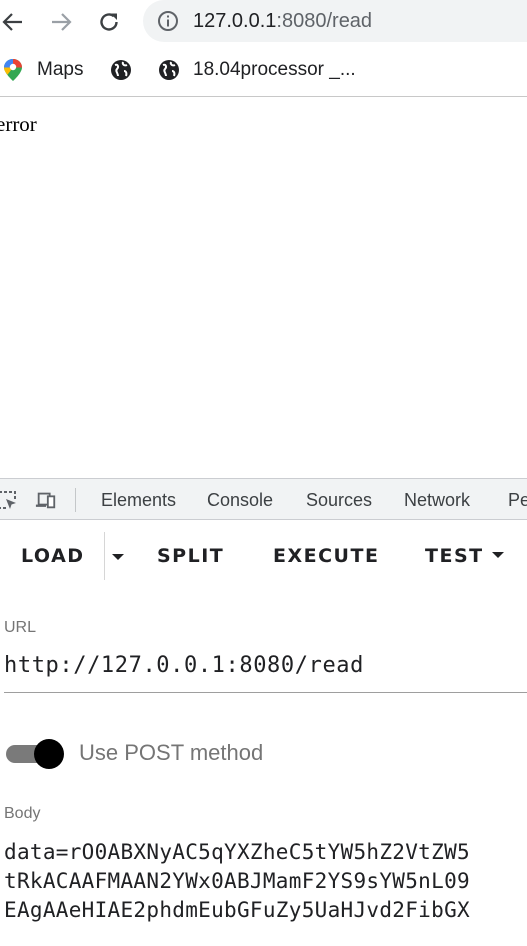  Describe the element at coordinates (339, 500) in the screenshot. I see `tab-sources: Sources` at that location.